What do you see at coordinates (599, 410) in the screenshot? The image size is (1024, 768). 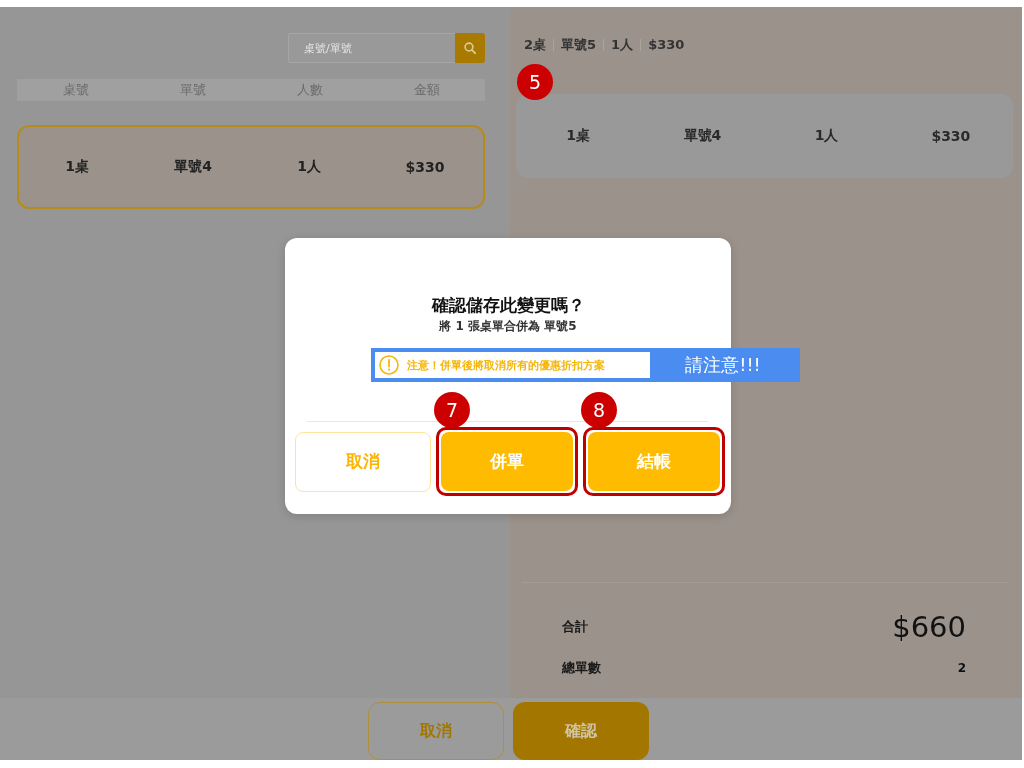 I see `number-badge: 8` at bounding box center [599, 410].